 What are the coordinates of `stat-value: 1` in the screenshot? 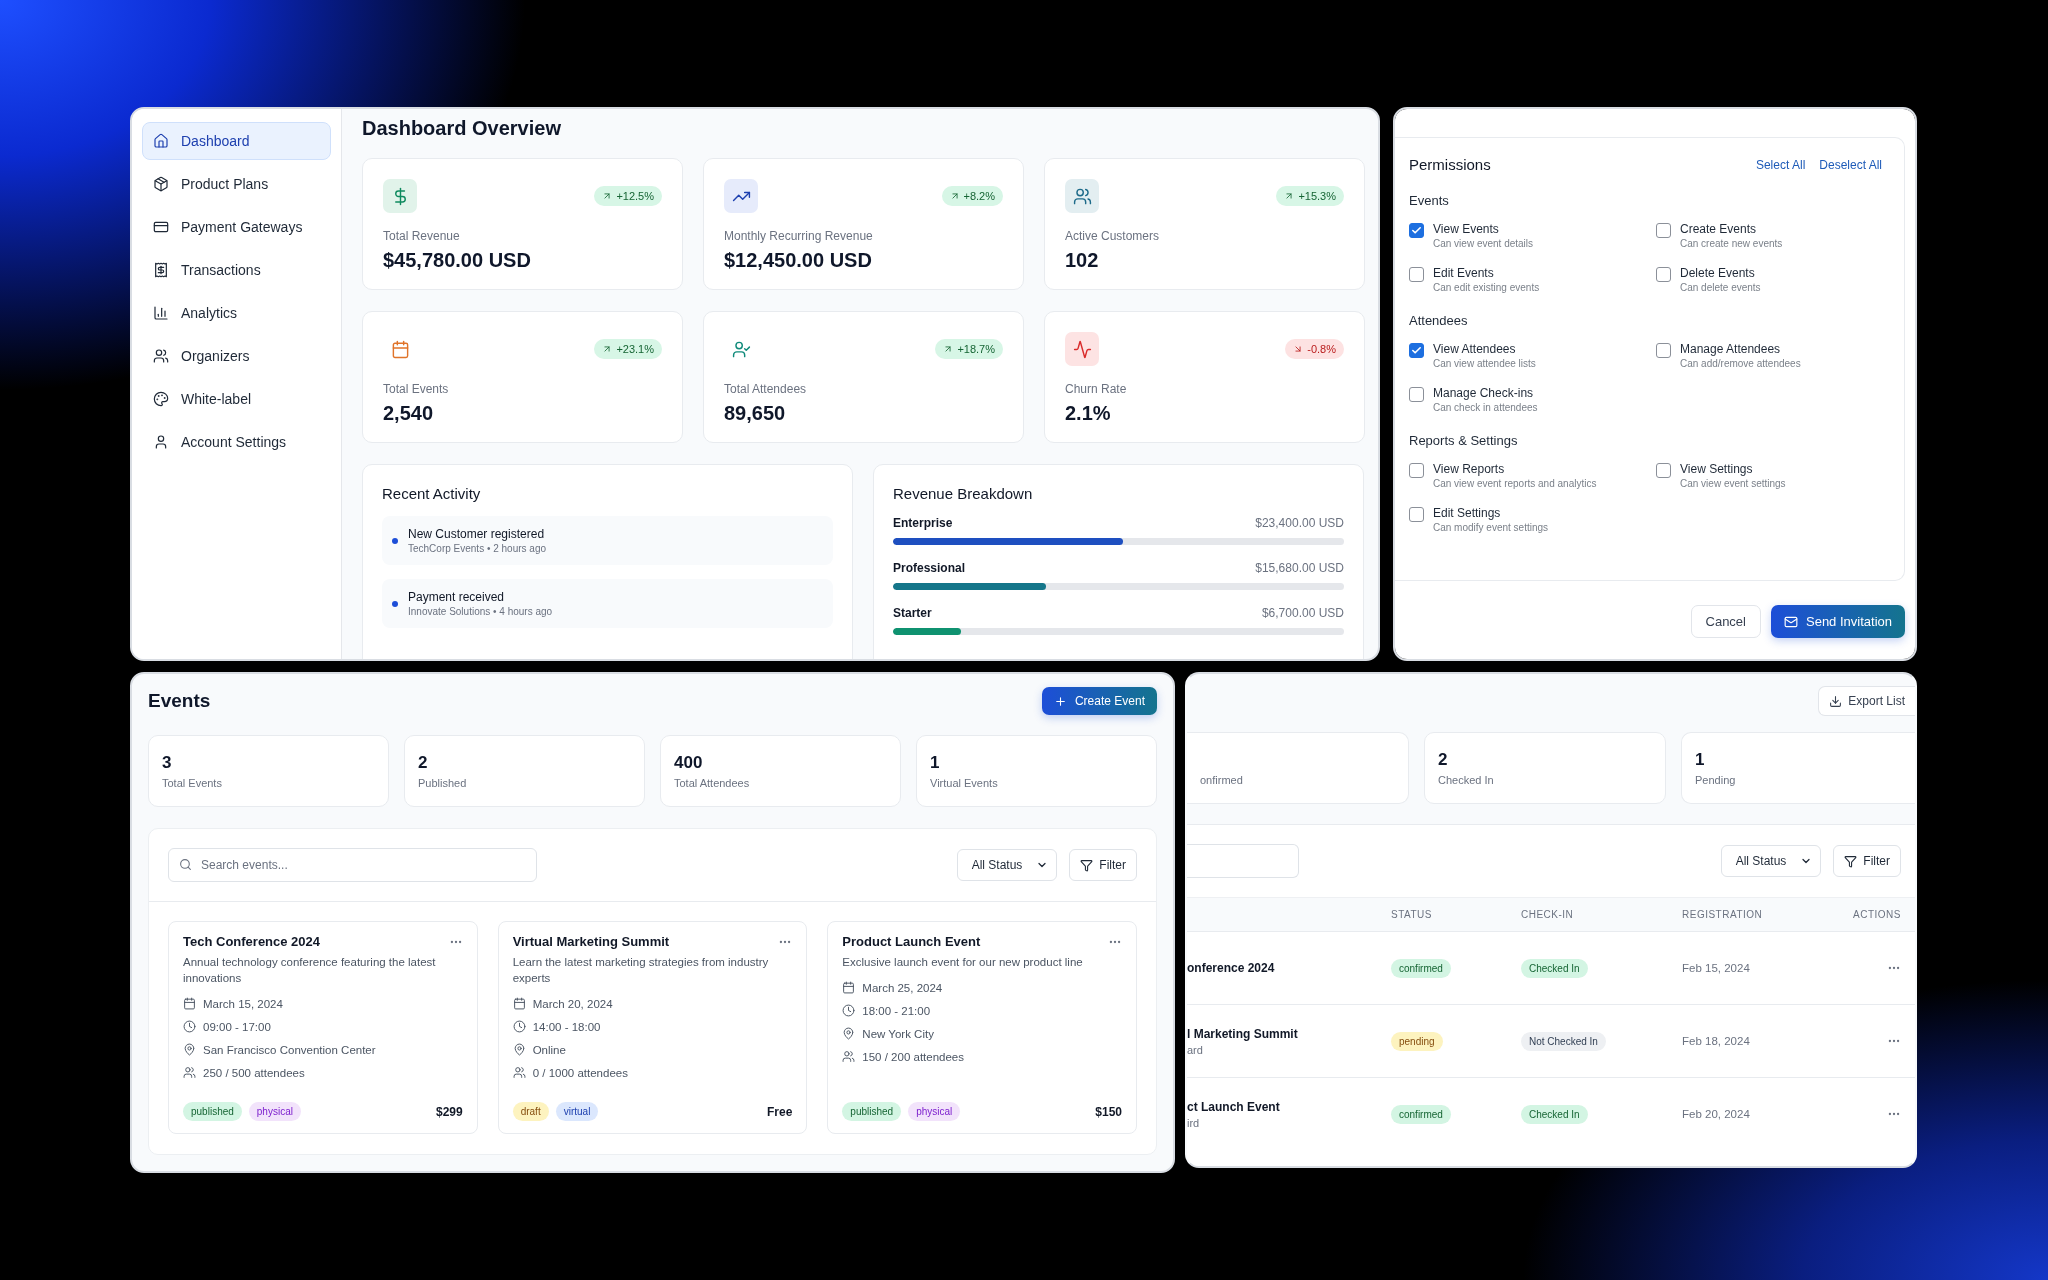 It's located at (1700, 760).